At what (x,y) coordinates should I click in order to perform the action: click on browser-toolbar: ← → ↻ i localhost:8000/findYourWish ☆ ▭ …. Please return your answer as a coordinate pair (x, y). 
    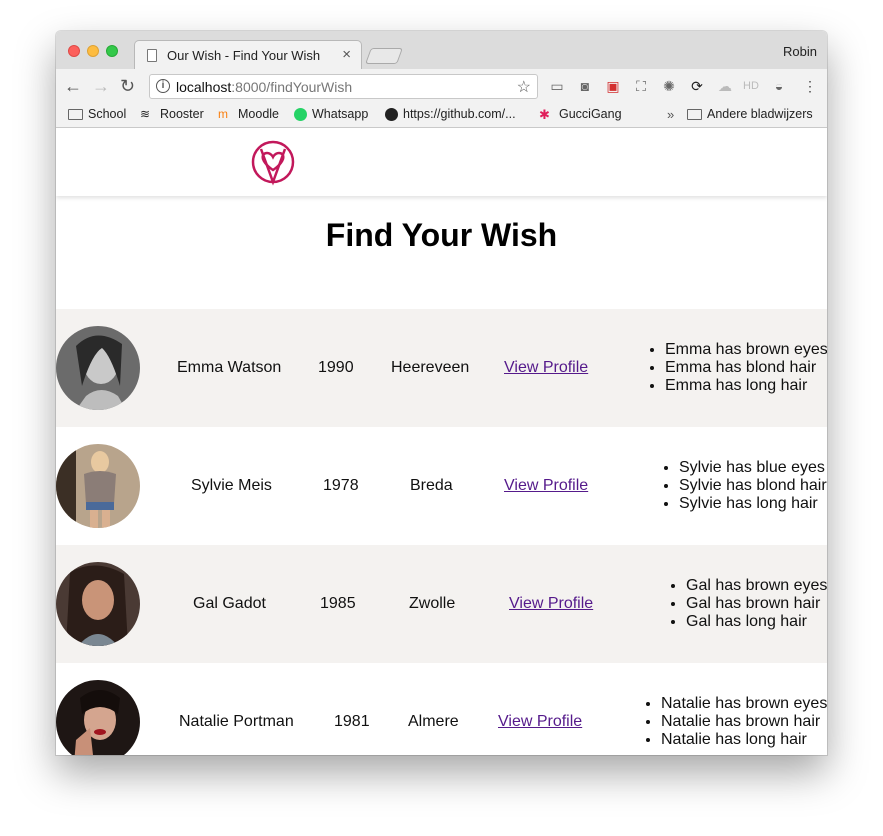
    Looking at the image, I should click on (441, 86).